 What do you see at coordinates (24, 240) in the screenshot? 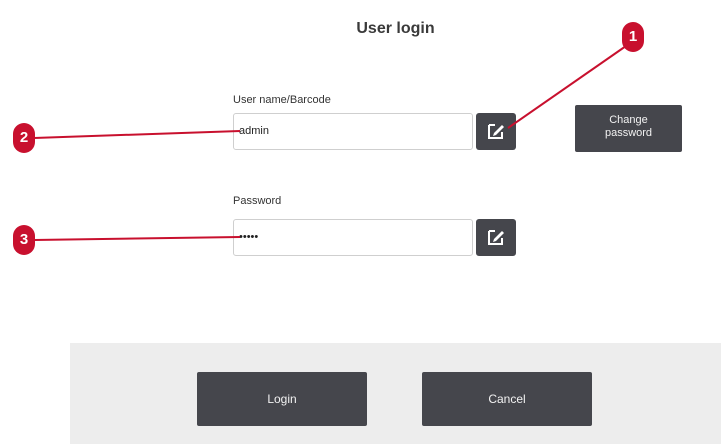
I see `callout-badge-3: 3` at bounding box center [24, 240].